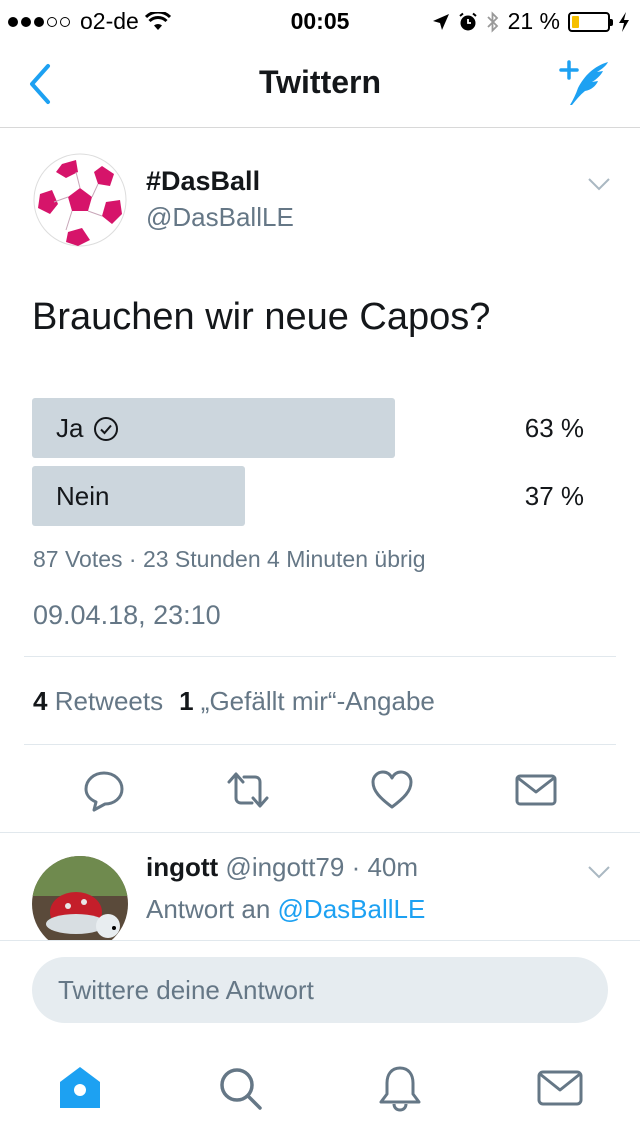  I want to click on reply-composer, so click(320, 990).